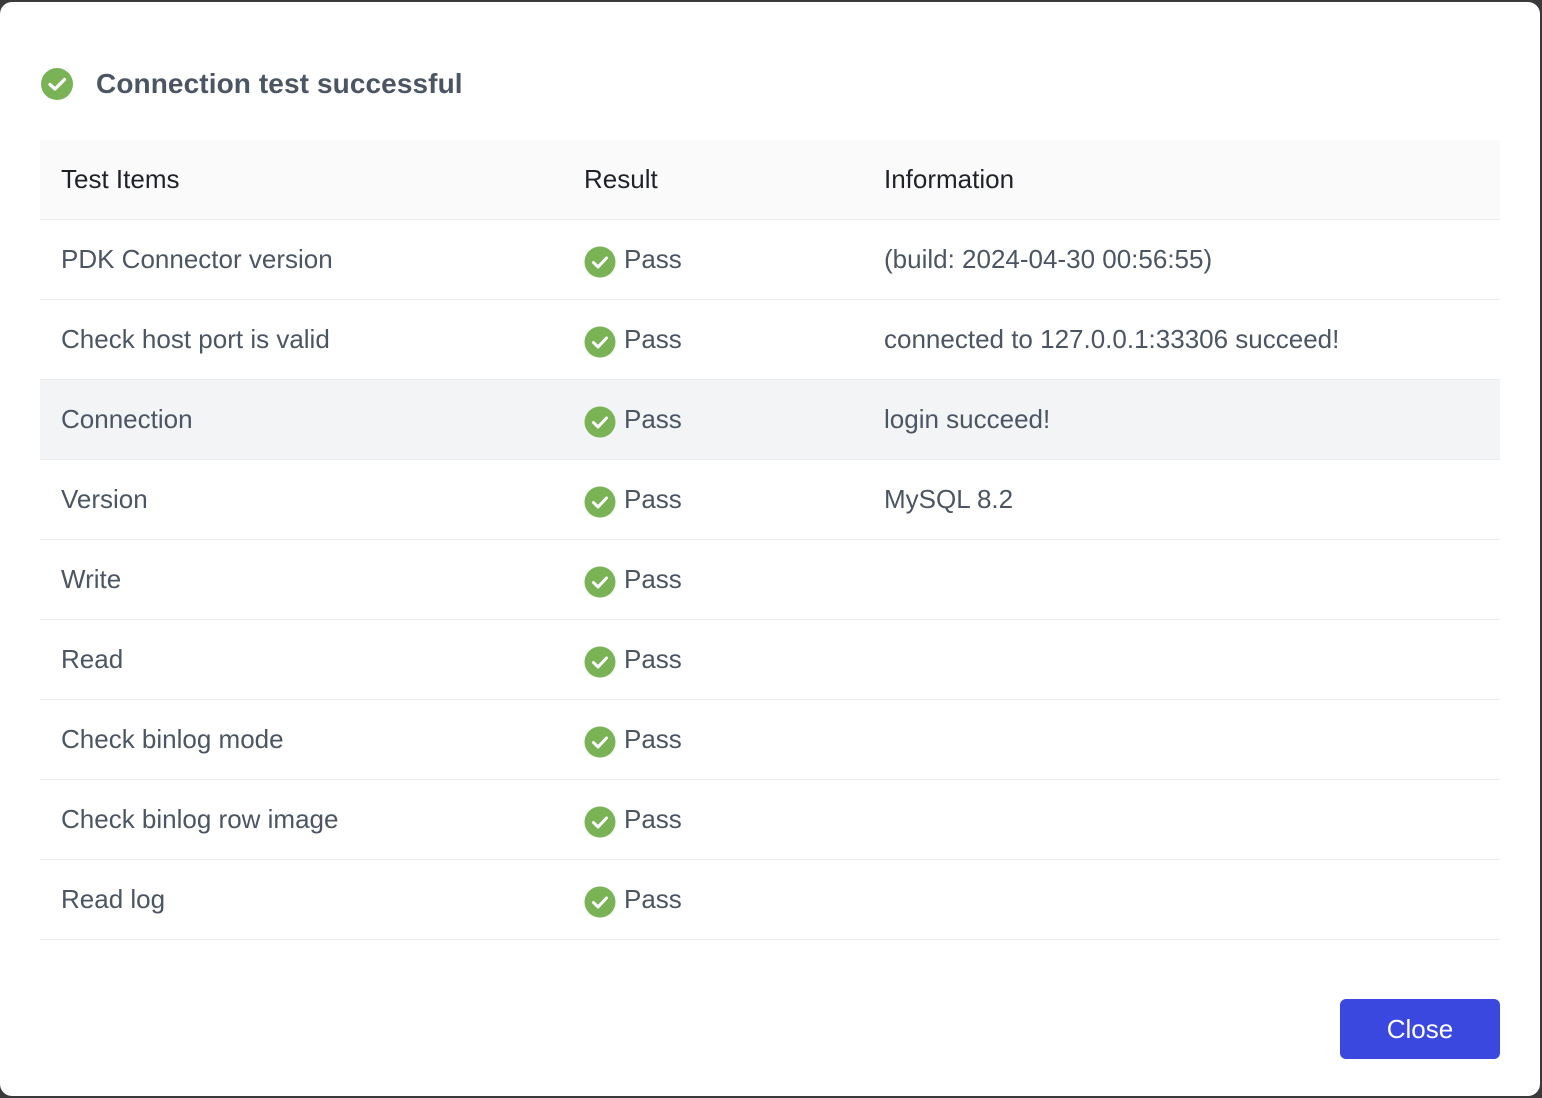  I want to click on header-result: Result, so click(621, 179).